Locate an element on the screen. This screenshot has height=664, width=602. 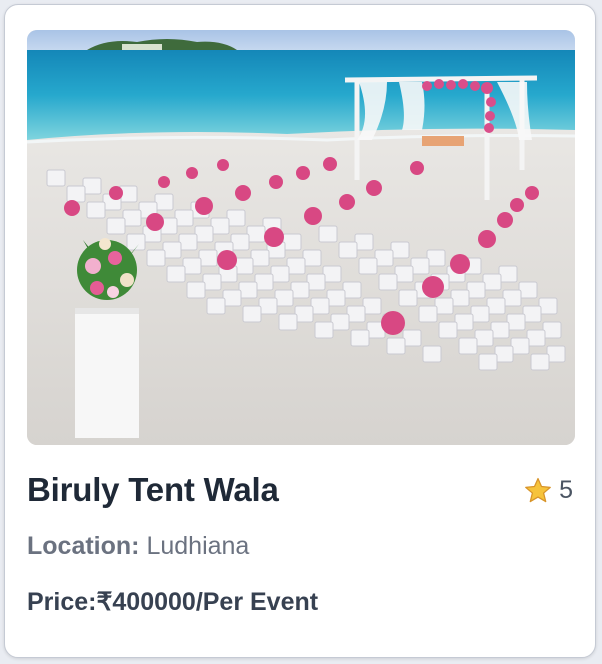
rating: 5 is located at coordinates (548, 490).